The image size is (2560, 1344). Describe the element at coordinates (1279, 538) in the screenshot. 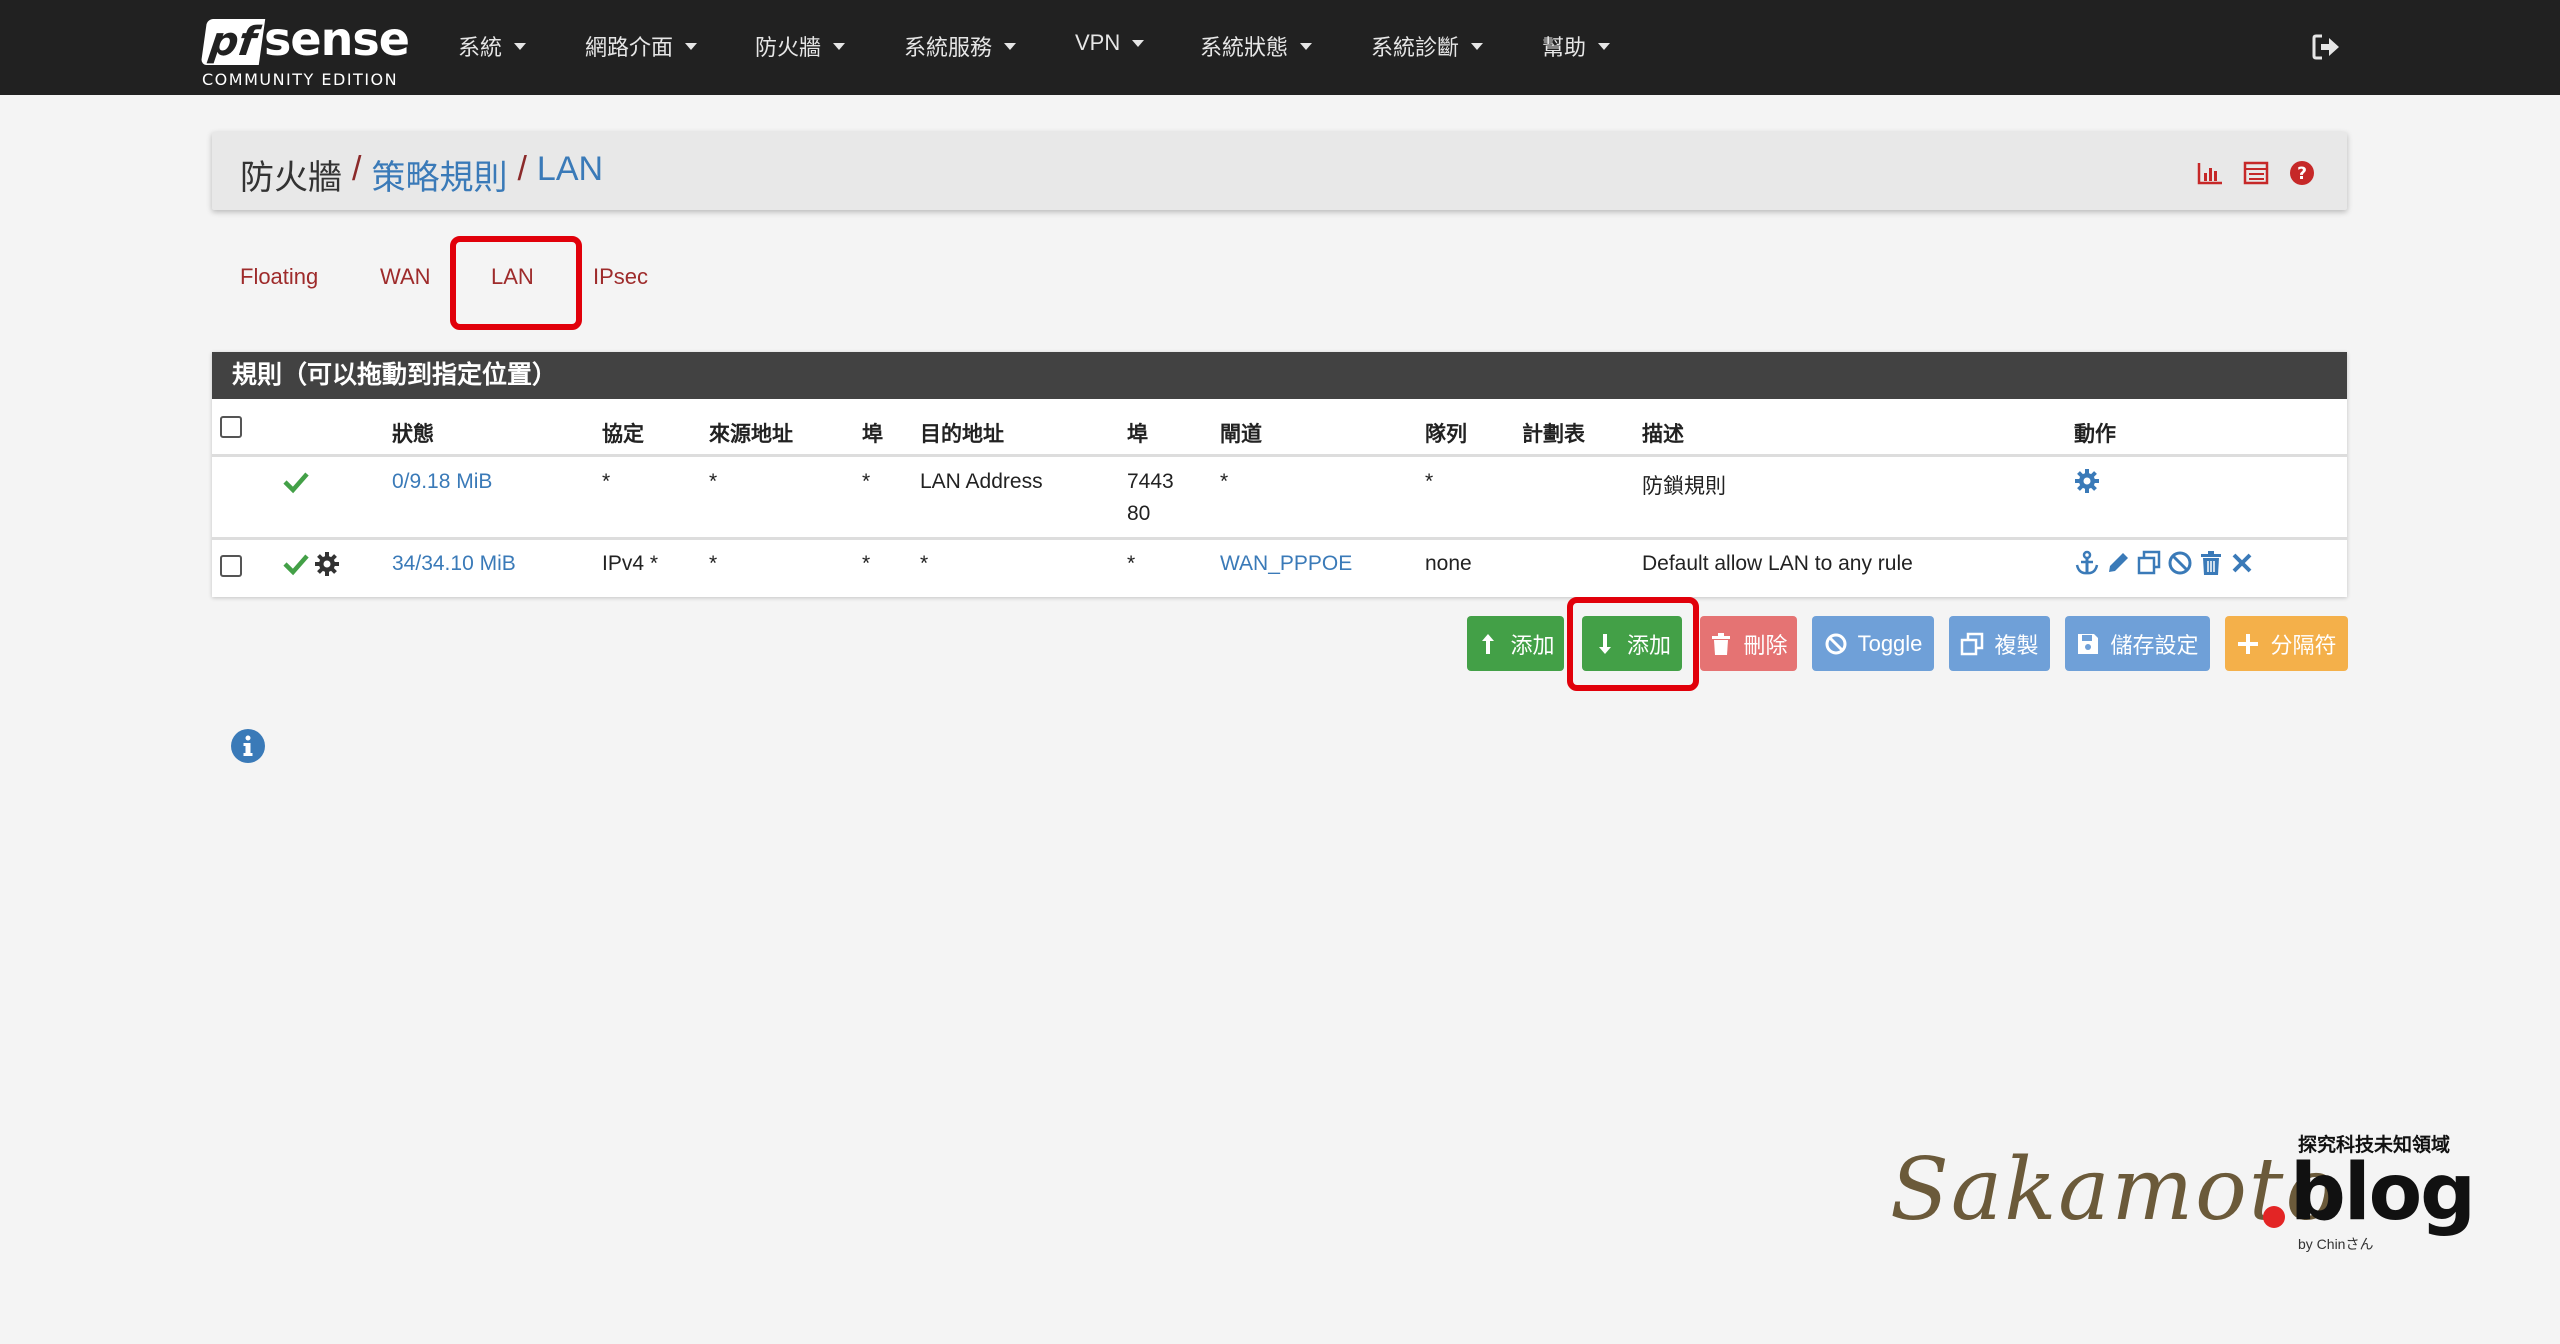

I see `row-divider` at that location.